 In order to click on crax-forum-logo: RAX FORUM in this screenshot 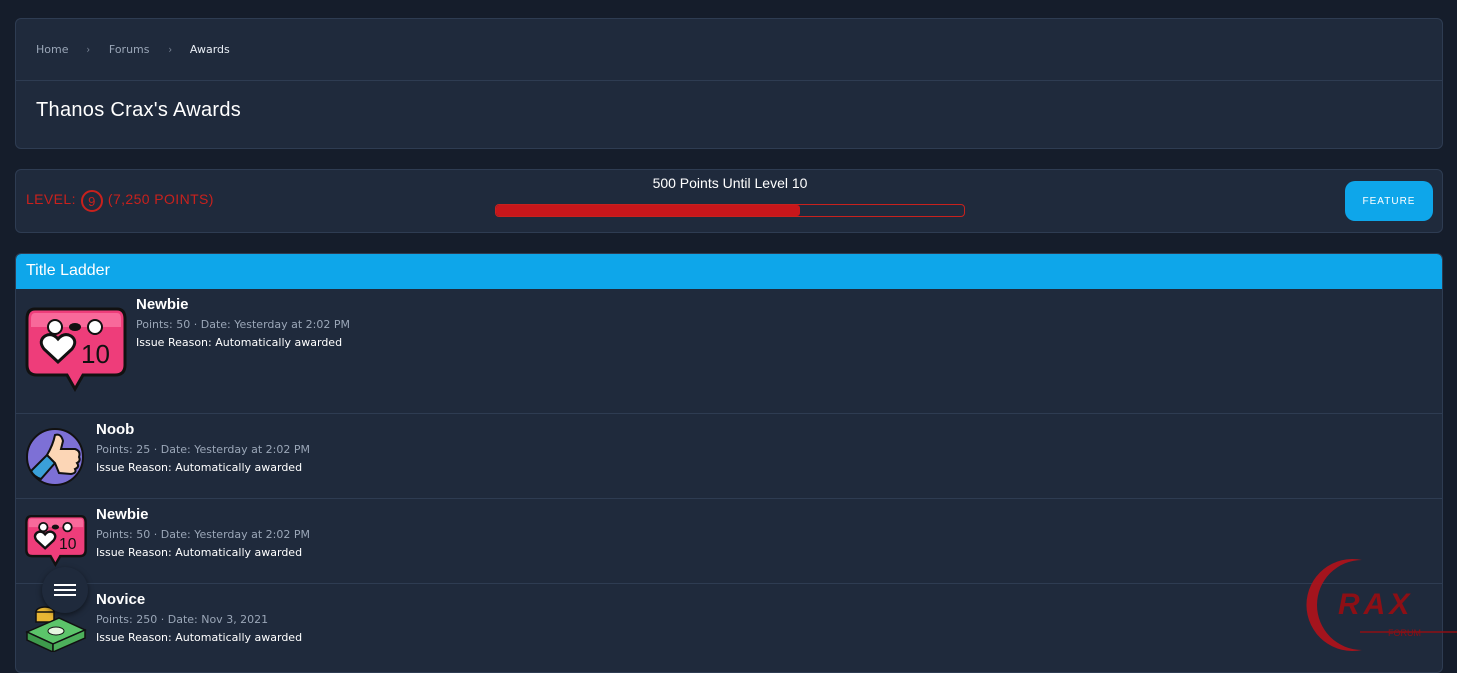, I will do `click(1381, 605)`.